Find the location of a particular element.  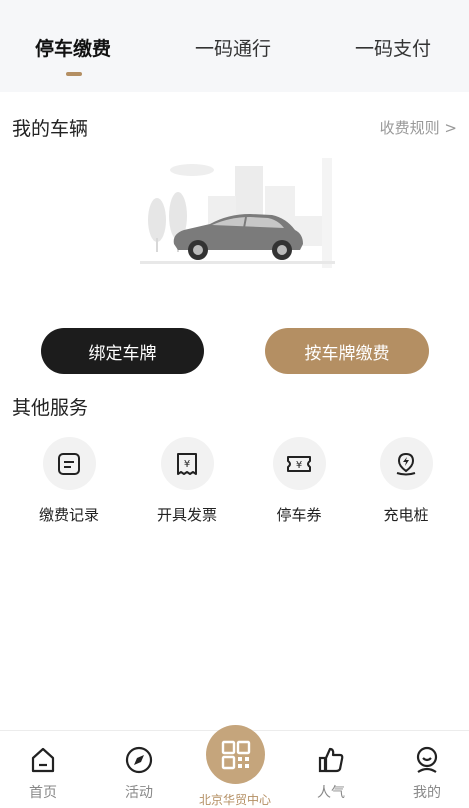

service-payment-records: 缴费记录 is located at coordinates (69, 481).